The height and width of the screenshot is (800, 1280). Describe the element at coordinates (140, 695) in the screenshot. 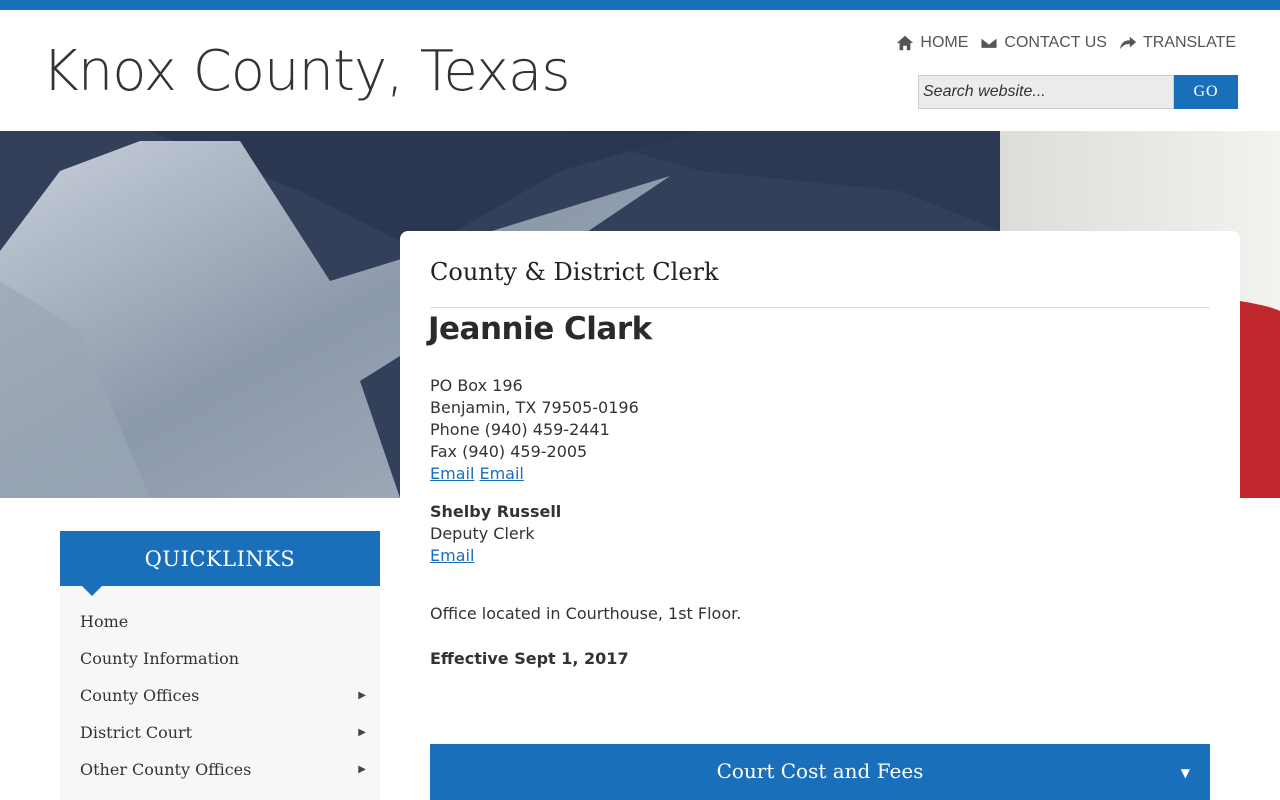

I see `quicklink-label: County Offices` at that location.